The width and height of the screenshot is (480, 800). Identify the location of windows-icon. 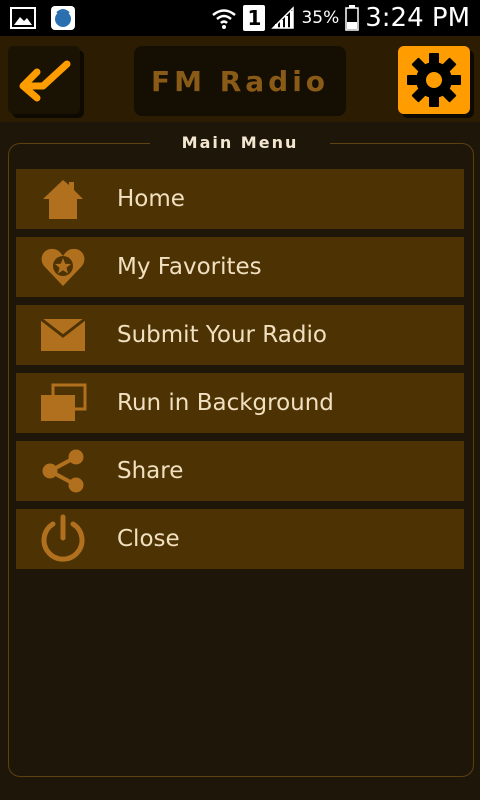
(63, 403).